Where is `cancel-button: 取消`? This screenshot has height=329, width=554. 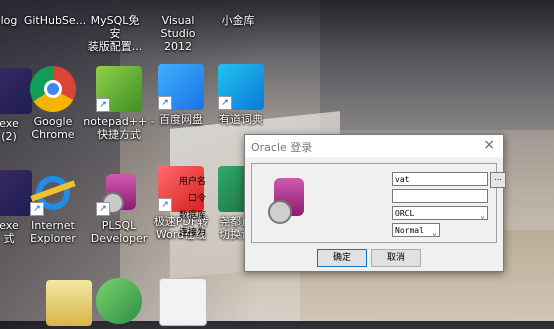 cancel-button: 取消 is located at coordinates (396, 258).